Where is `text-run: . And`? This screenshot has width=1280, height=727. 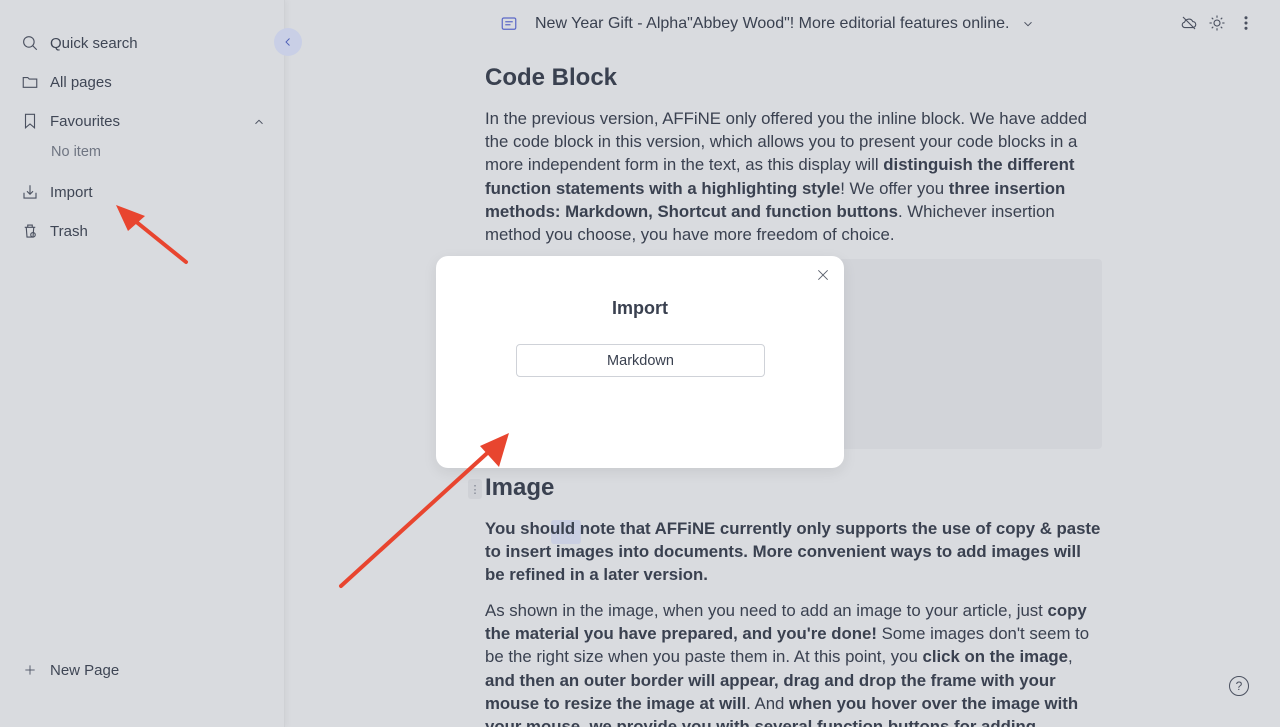 text-run: . And is located at coordinates (768, 703).